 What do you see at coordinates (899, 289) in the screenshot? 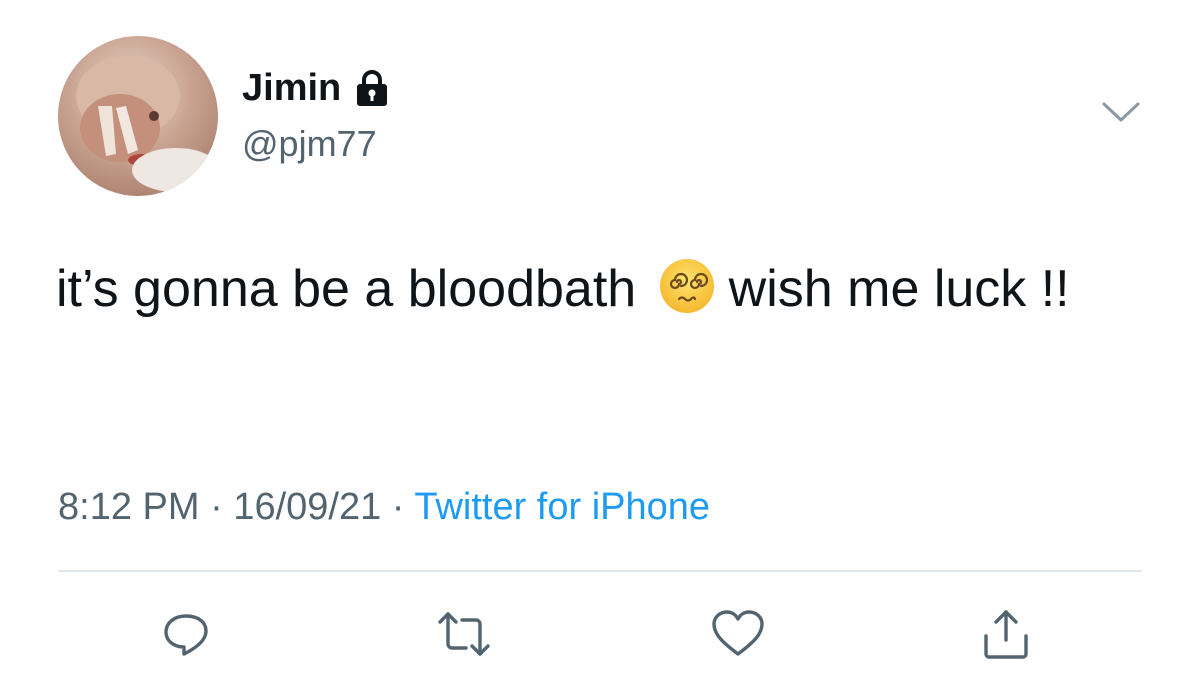
I see `tweet-text-part2: wish me luck !!` at bounding box center [899, 289].